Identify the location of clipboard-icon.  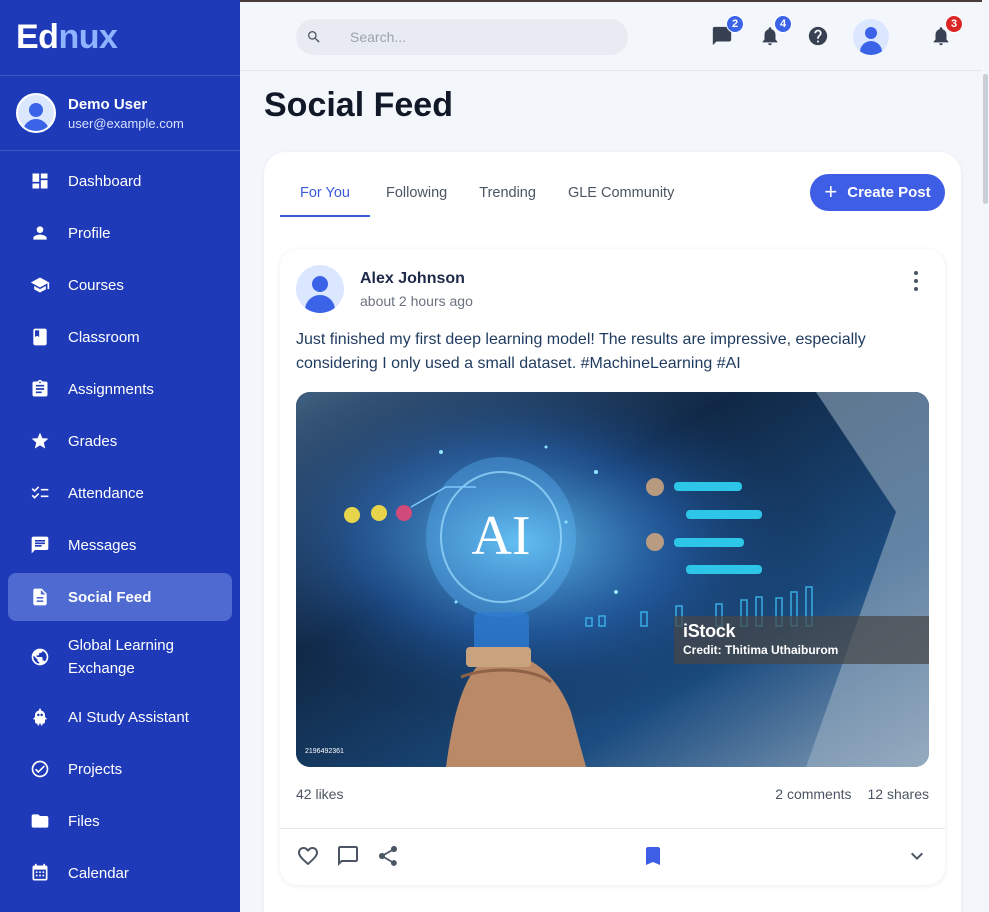
(40, 389).